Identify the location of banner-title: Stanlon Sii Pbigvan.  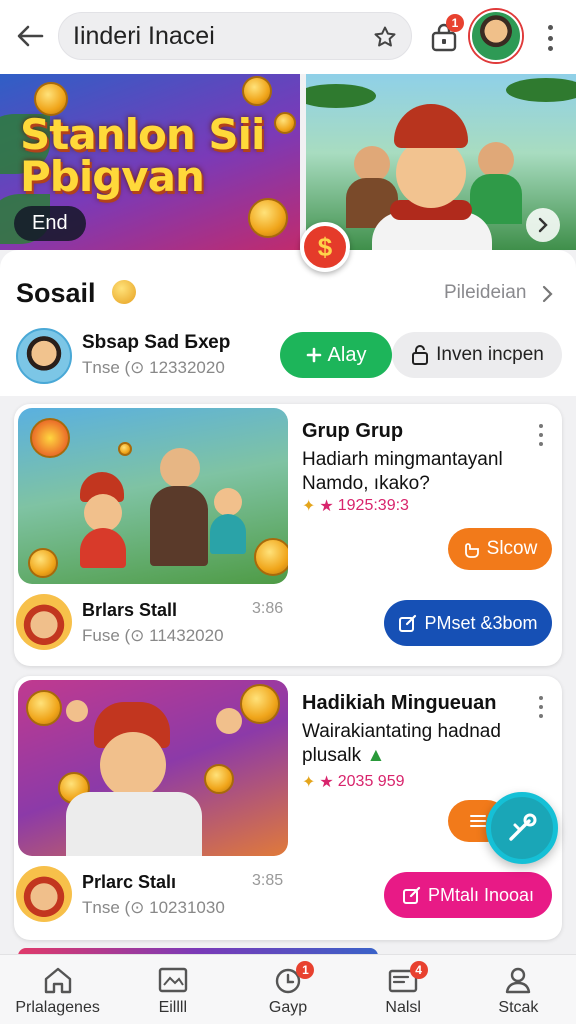
(142, 155).